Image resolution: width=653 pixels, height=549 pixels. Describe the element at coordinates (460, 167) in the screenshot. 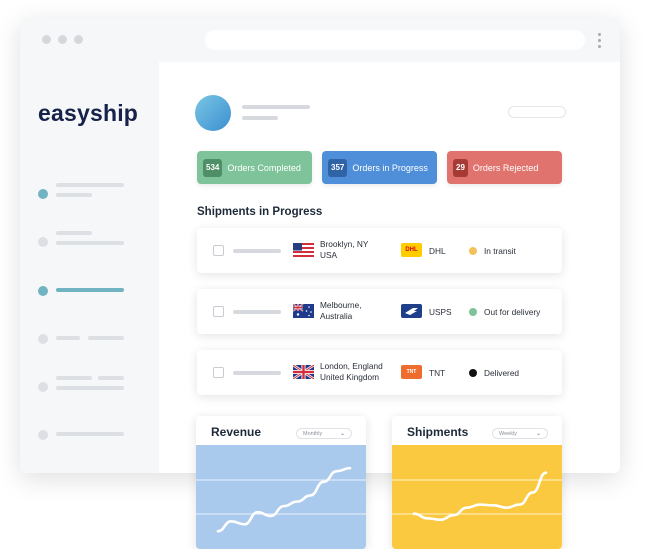

I see `orders-rejected-count: 29` at that location.